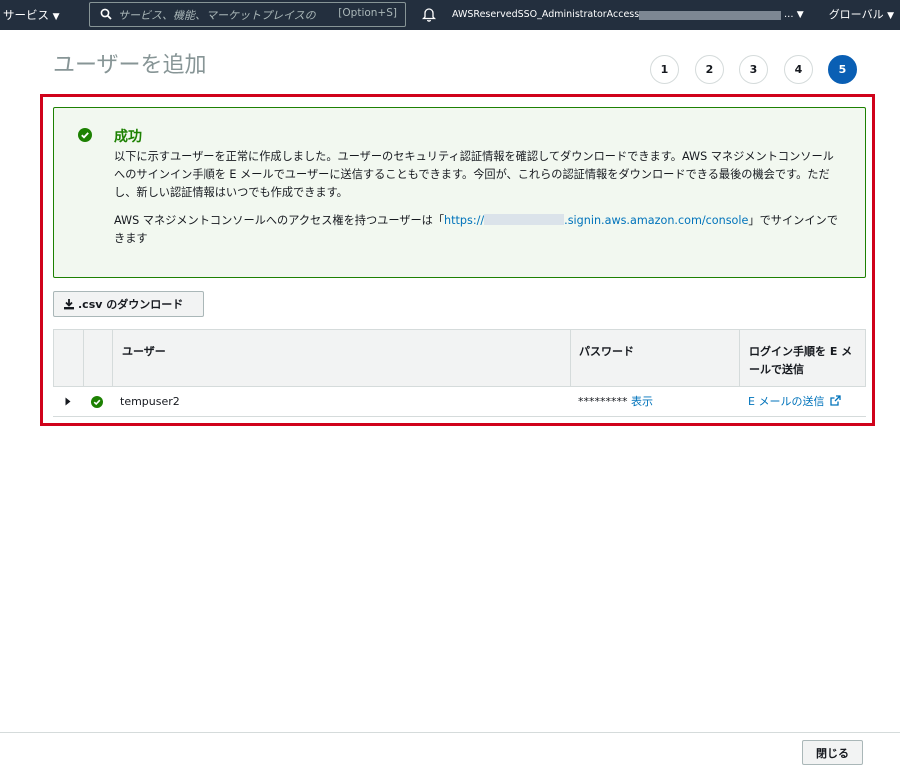  I want to click on password-mask: *********, so click(603, 401).